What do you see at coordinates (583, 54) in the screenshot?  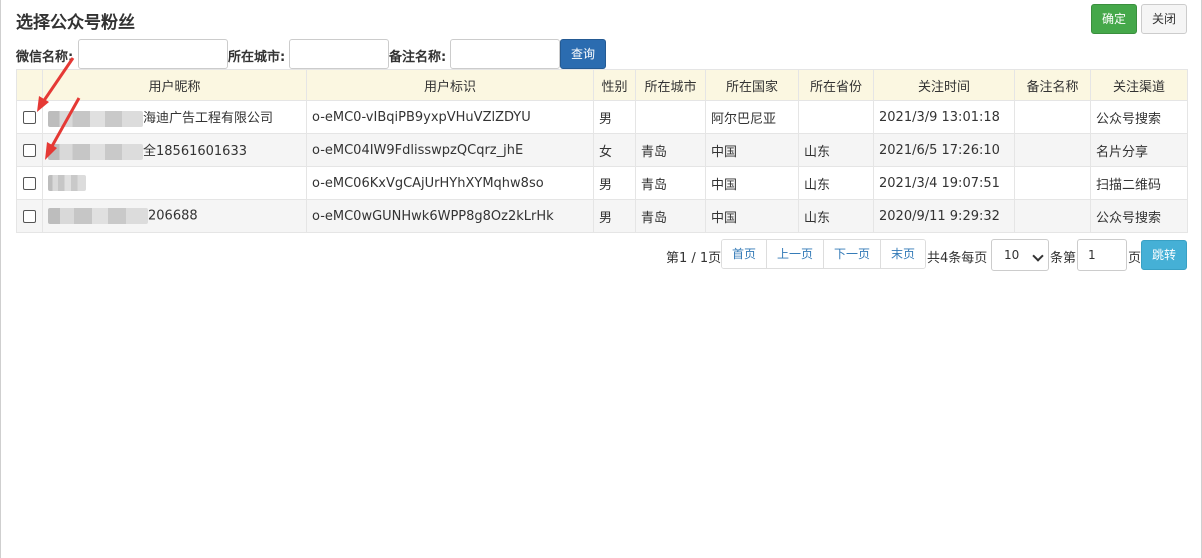 I see `query-button: 查询` at bounding box center [583, 54].